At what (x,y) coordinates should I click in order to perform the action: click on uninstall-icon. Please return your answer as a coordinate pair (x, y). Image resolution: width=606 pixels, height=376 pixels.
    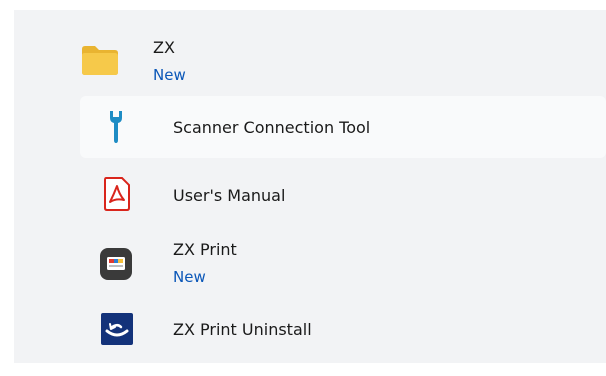
    Looking at the image, I should click on (117, 331).